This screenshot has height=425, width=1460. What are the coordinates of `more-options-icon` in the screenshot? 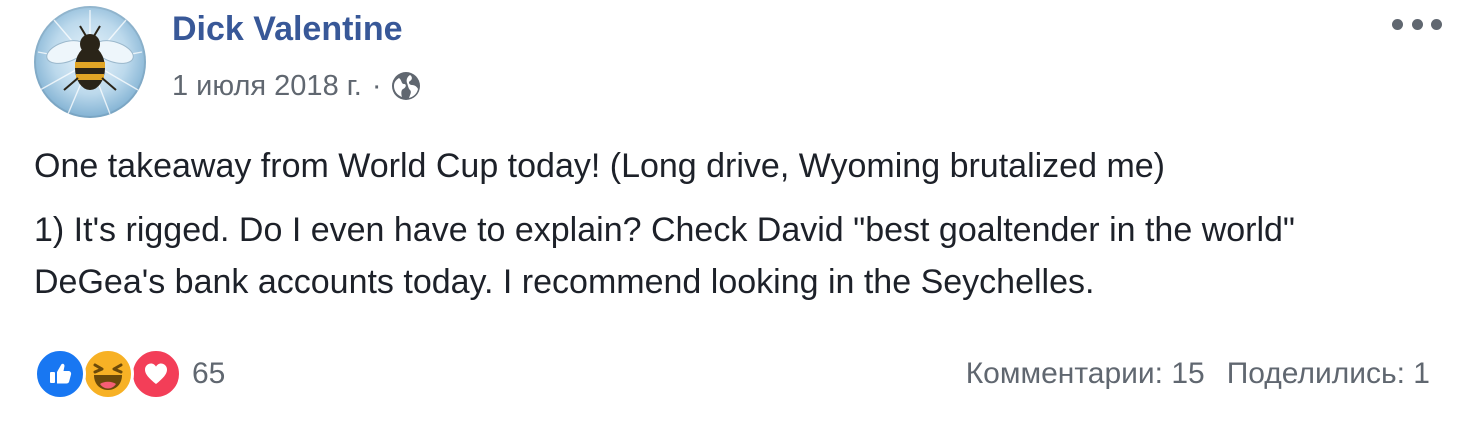 It's located at (1417, 24).